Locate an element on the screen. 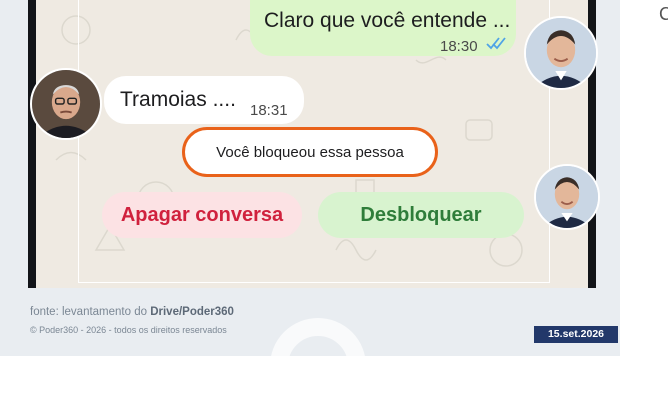  delete-conversation-button: Apagar conversa is located at coordinates (202, 215).